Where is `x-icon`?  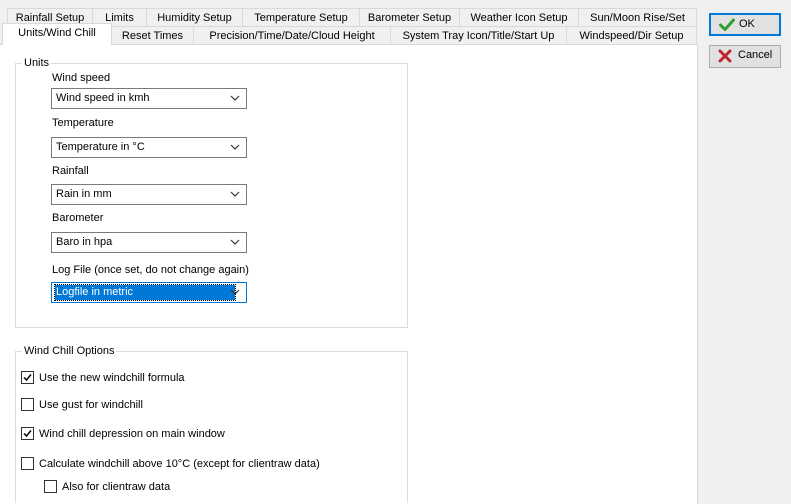 x-icon is located at coordinates (725, 56).